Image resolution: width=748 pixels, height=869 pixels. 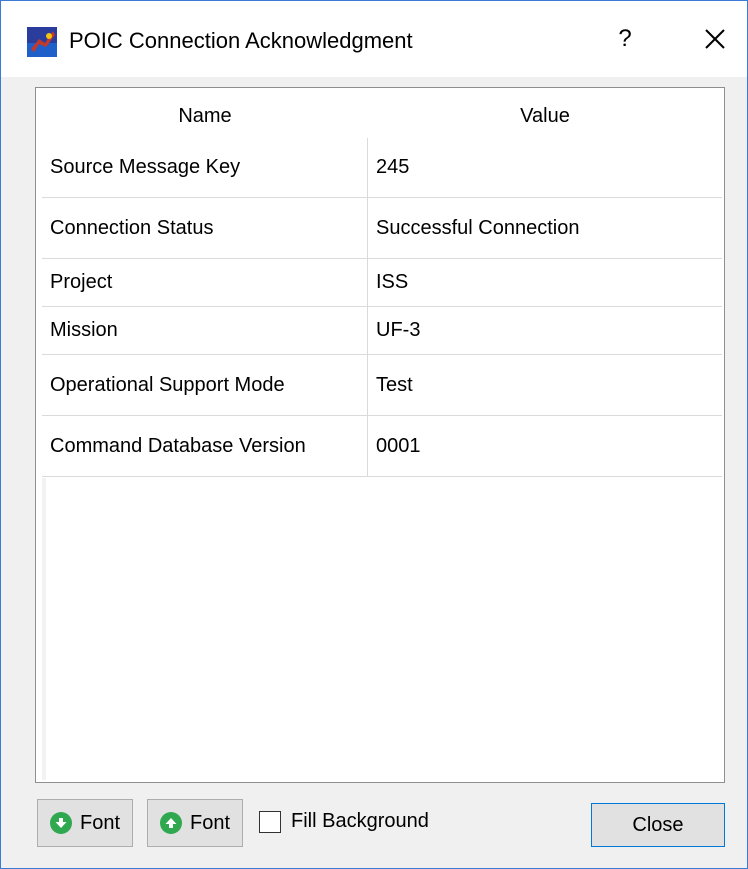 I want to click on font-decrease-label: Font, so click(x=100, y=822).